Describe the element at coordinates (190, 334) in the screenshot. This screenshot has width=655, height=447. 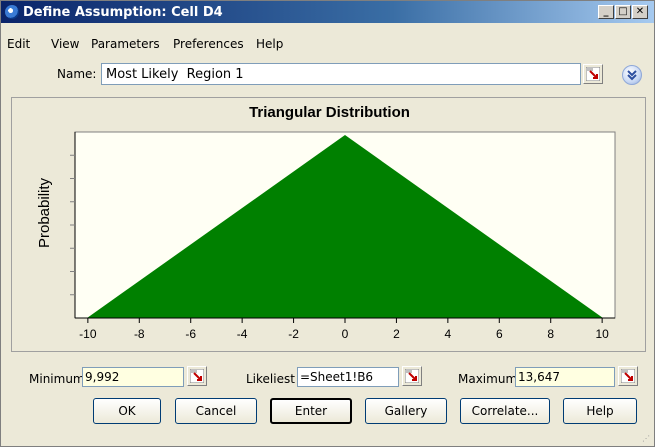
I see `x-tick-label: -6` at that location.